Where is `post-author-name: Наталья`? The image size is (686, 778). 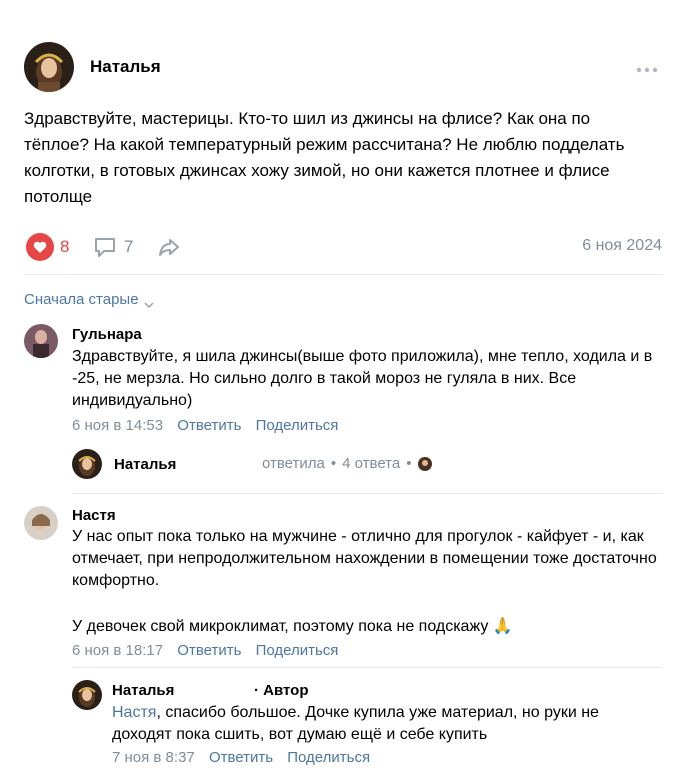 post-author-name: Наталья is located at coordinates (125, 67).